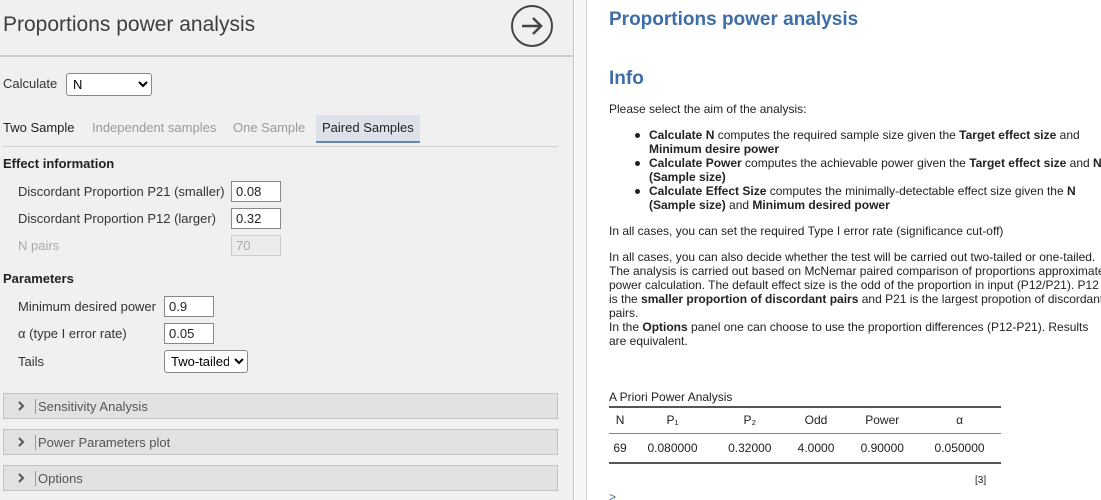 This screenshot has width=1101, height=500. I want to click on p21-label: Discordant Proportion P21 (smaller), so click(121, 191).